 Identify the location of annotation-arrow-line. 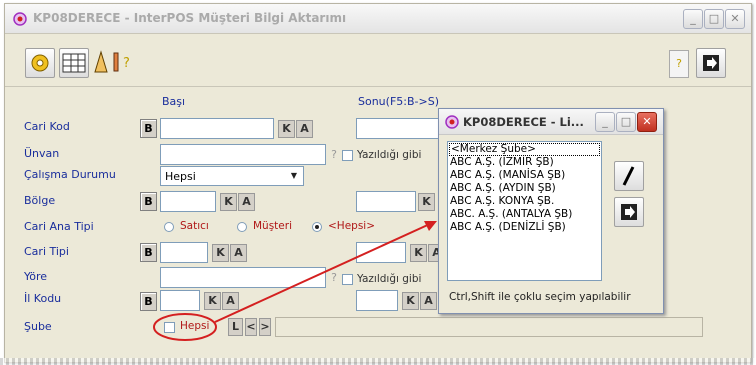
(323, 272).